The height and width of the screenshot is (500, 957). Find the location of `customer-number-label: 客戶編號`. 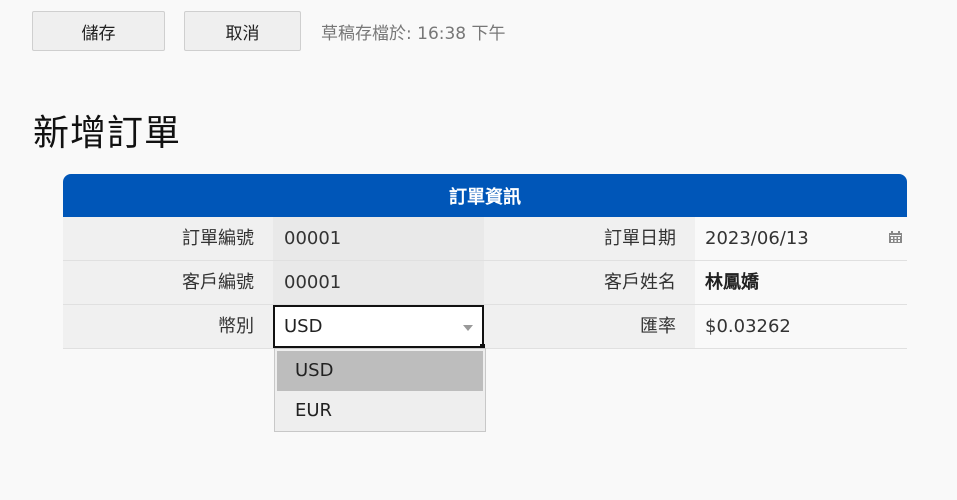

customer-number-label: 客戶編號 is located at coordinates (168, 282).